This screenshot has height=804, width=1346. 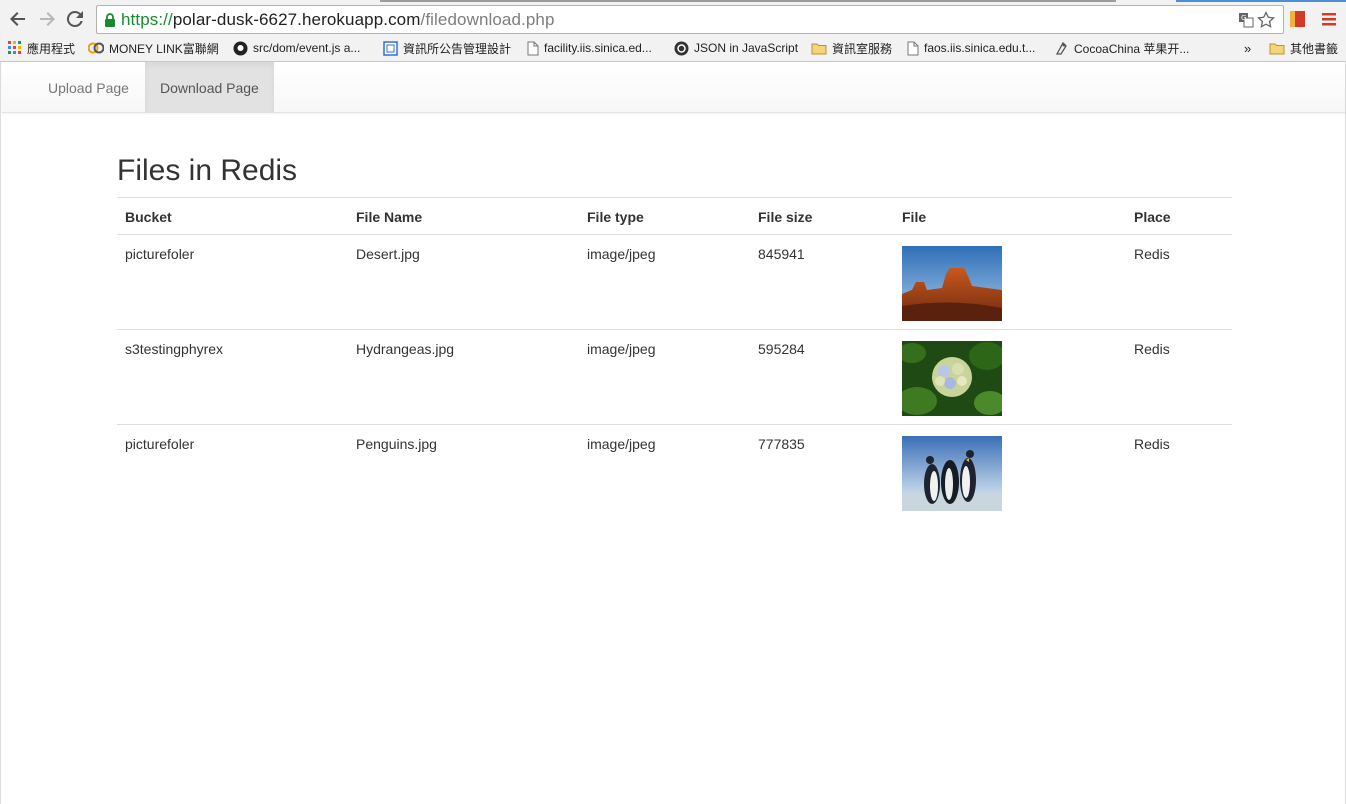 What do you see at coordinates (1179, 216) in the screenshot?
I see `column-header-place: Place` at bounding box center [1179, 216].